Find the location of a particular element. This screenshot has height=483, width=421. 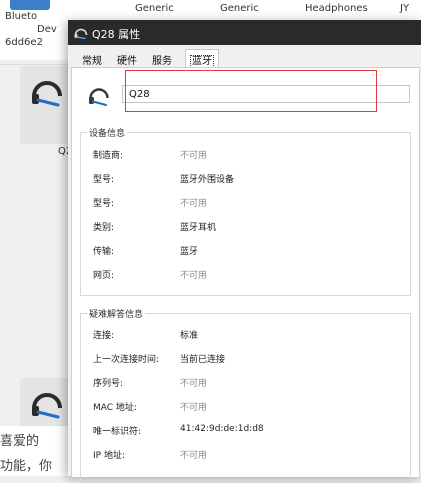

tab-hardware: 硬件 is located at coordinates (127, 59).